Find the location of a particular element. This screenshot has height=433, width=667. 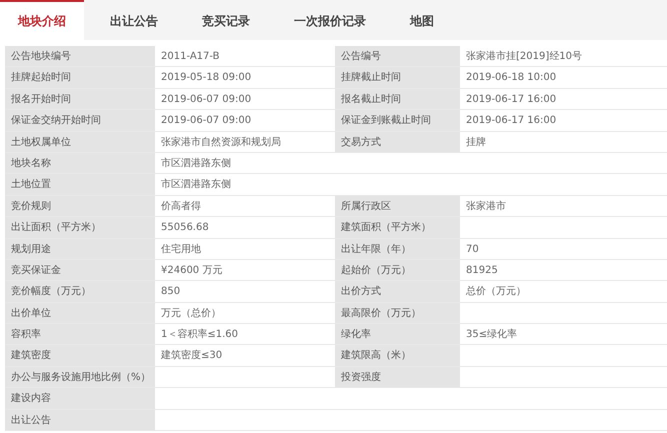

field-label: 地块名称 is located at coordinates (80, 163).